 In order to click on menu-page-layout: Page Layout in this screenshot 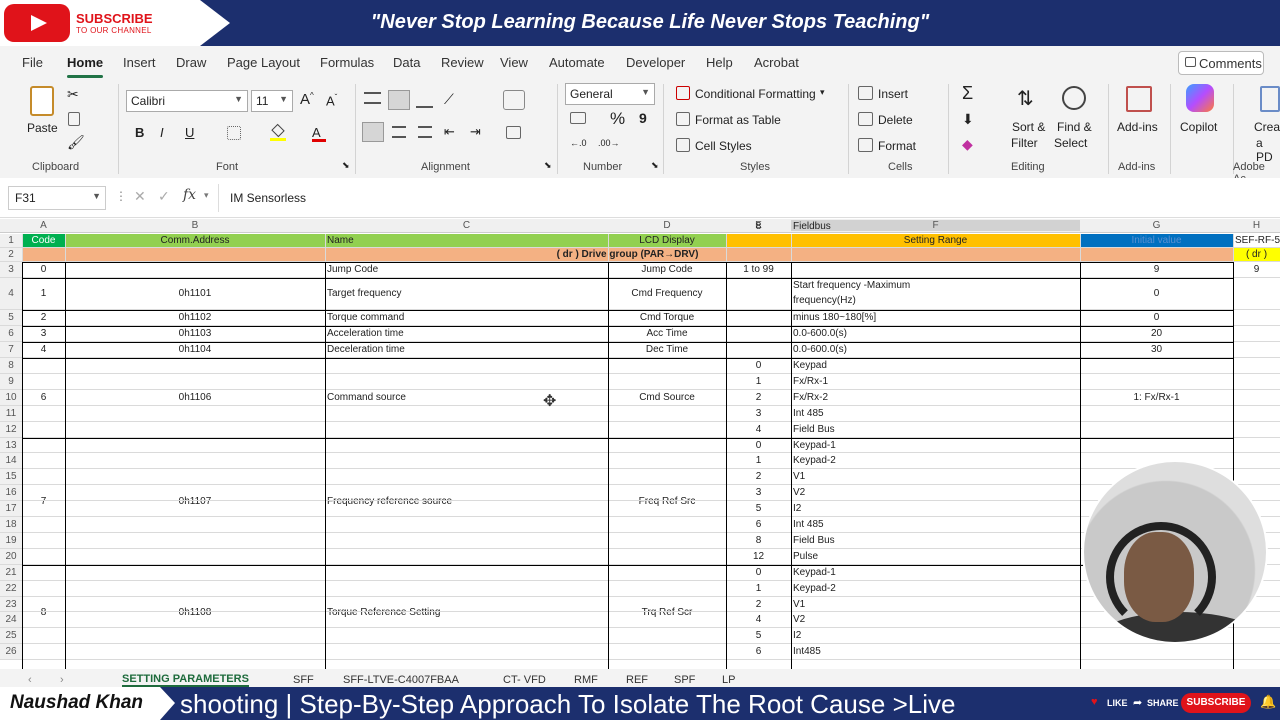, I will do `click(263, 62)`.